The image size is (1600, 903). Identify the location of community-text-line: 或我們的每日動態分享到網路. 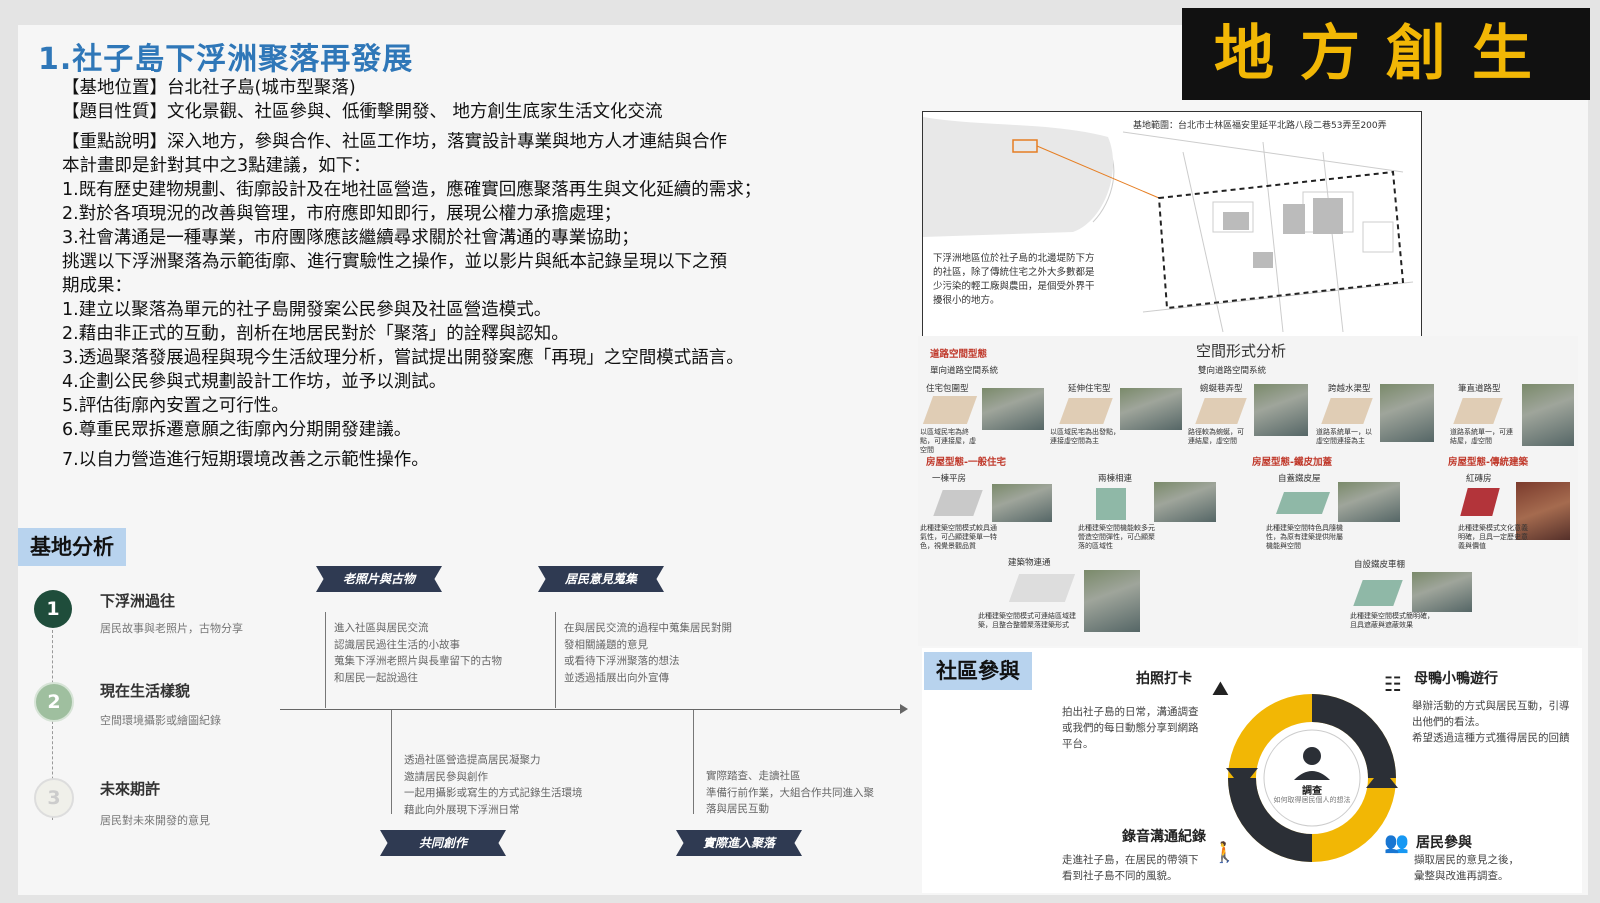
(1130, 728).